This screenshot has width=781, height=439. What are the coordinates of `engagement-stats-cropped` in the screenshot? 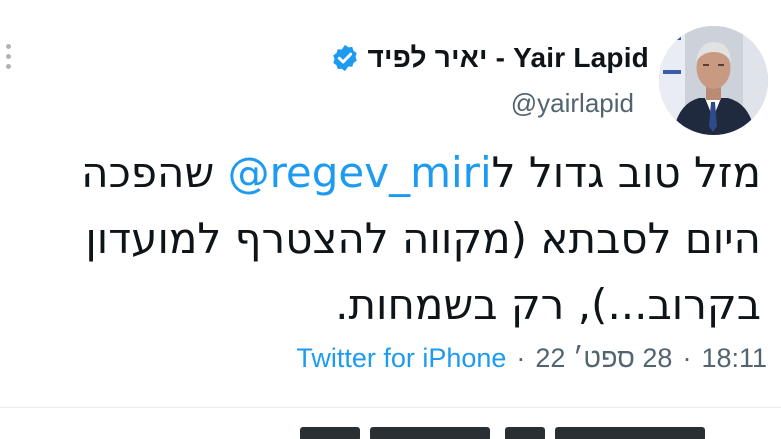 It's located at (540, 433).